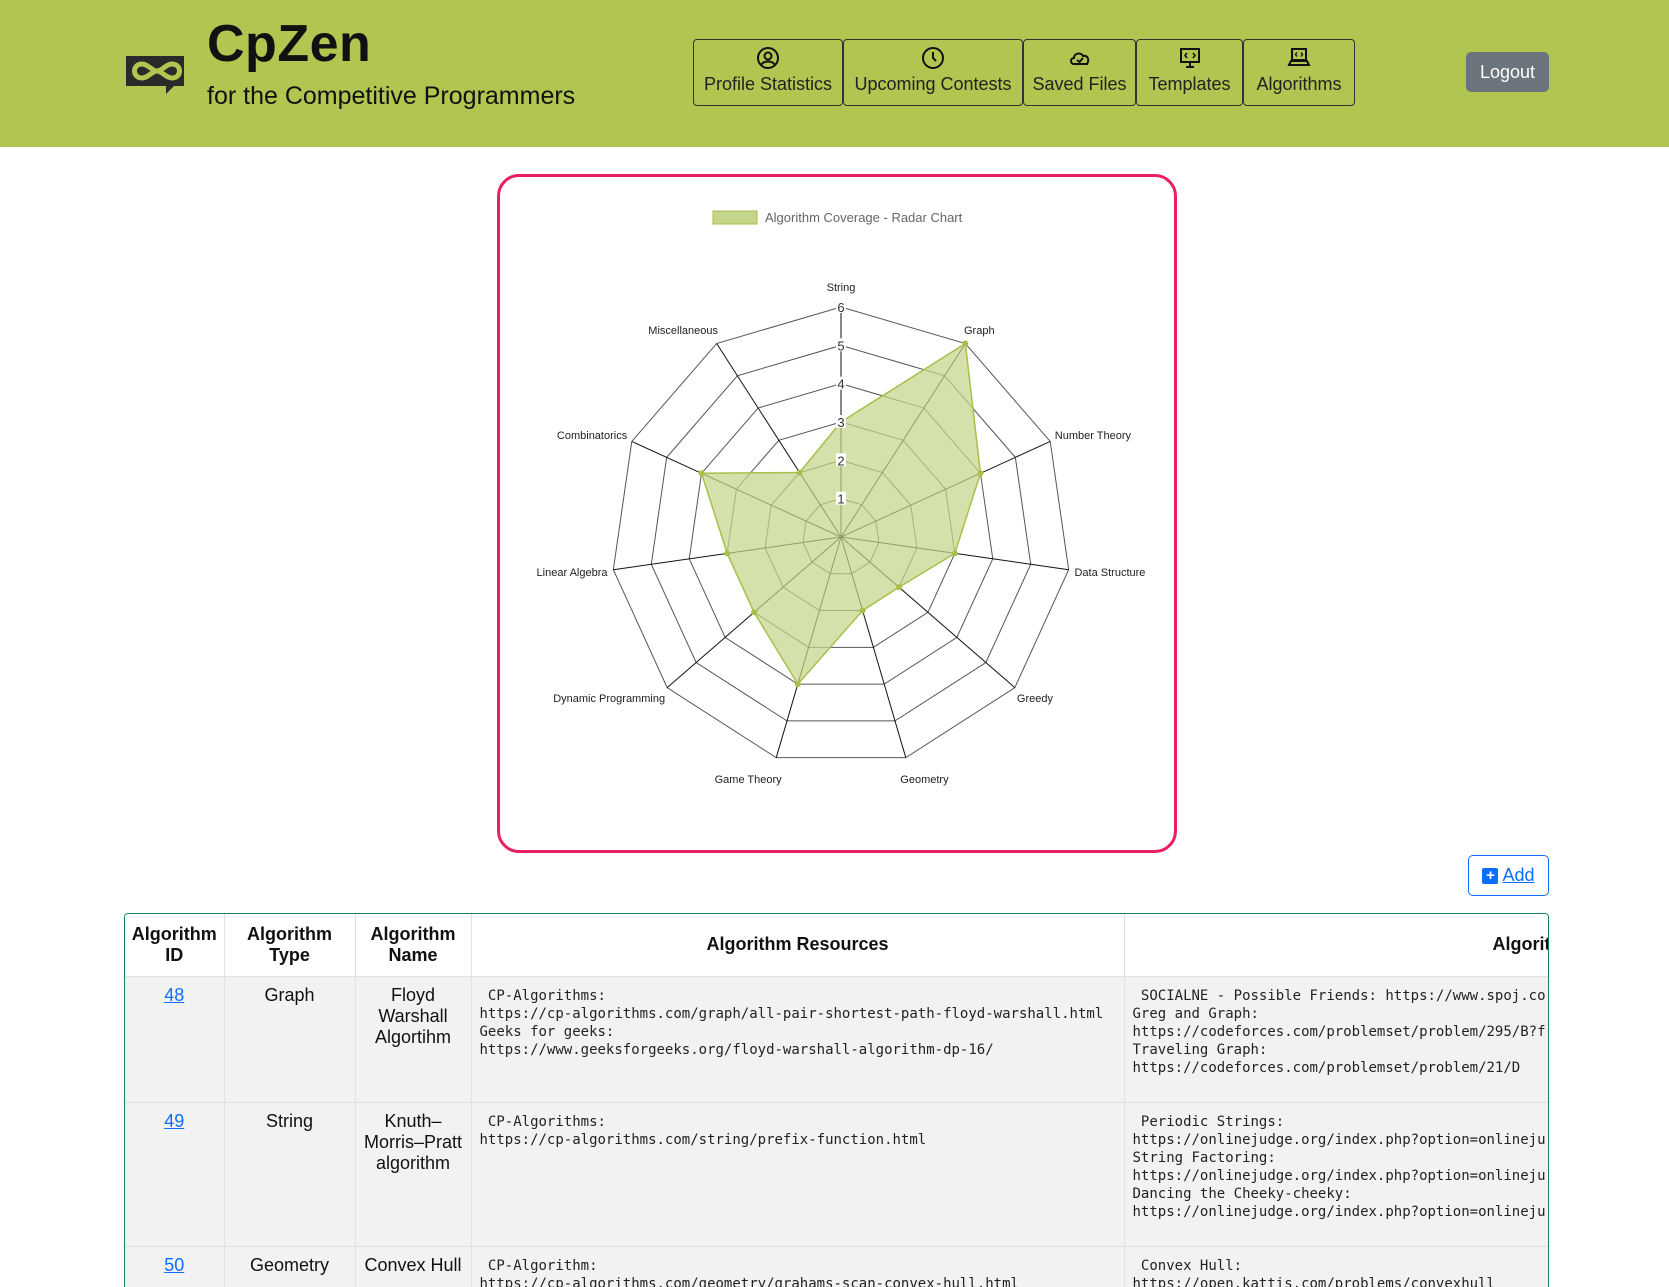  What do you see at coordinates (175, 945) in the screenshot?
I see `header-algorithm-id: Algorithm ID` at bounding box center [175, 945].